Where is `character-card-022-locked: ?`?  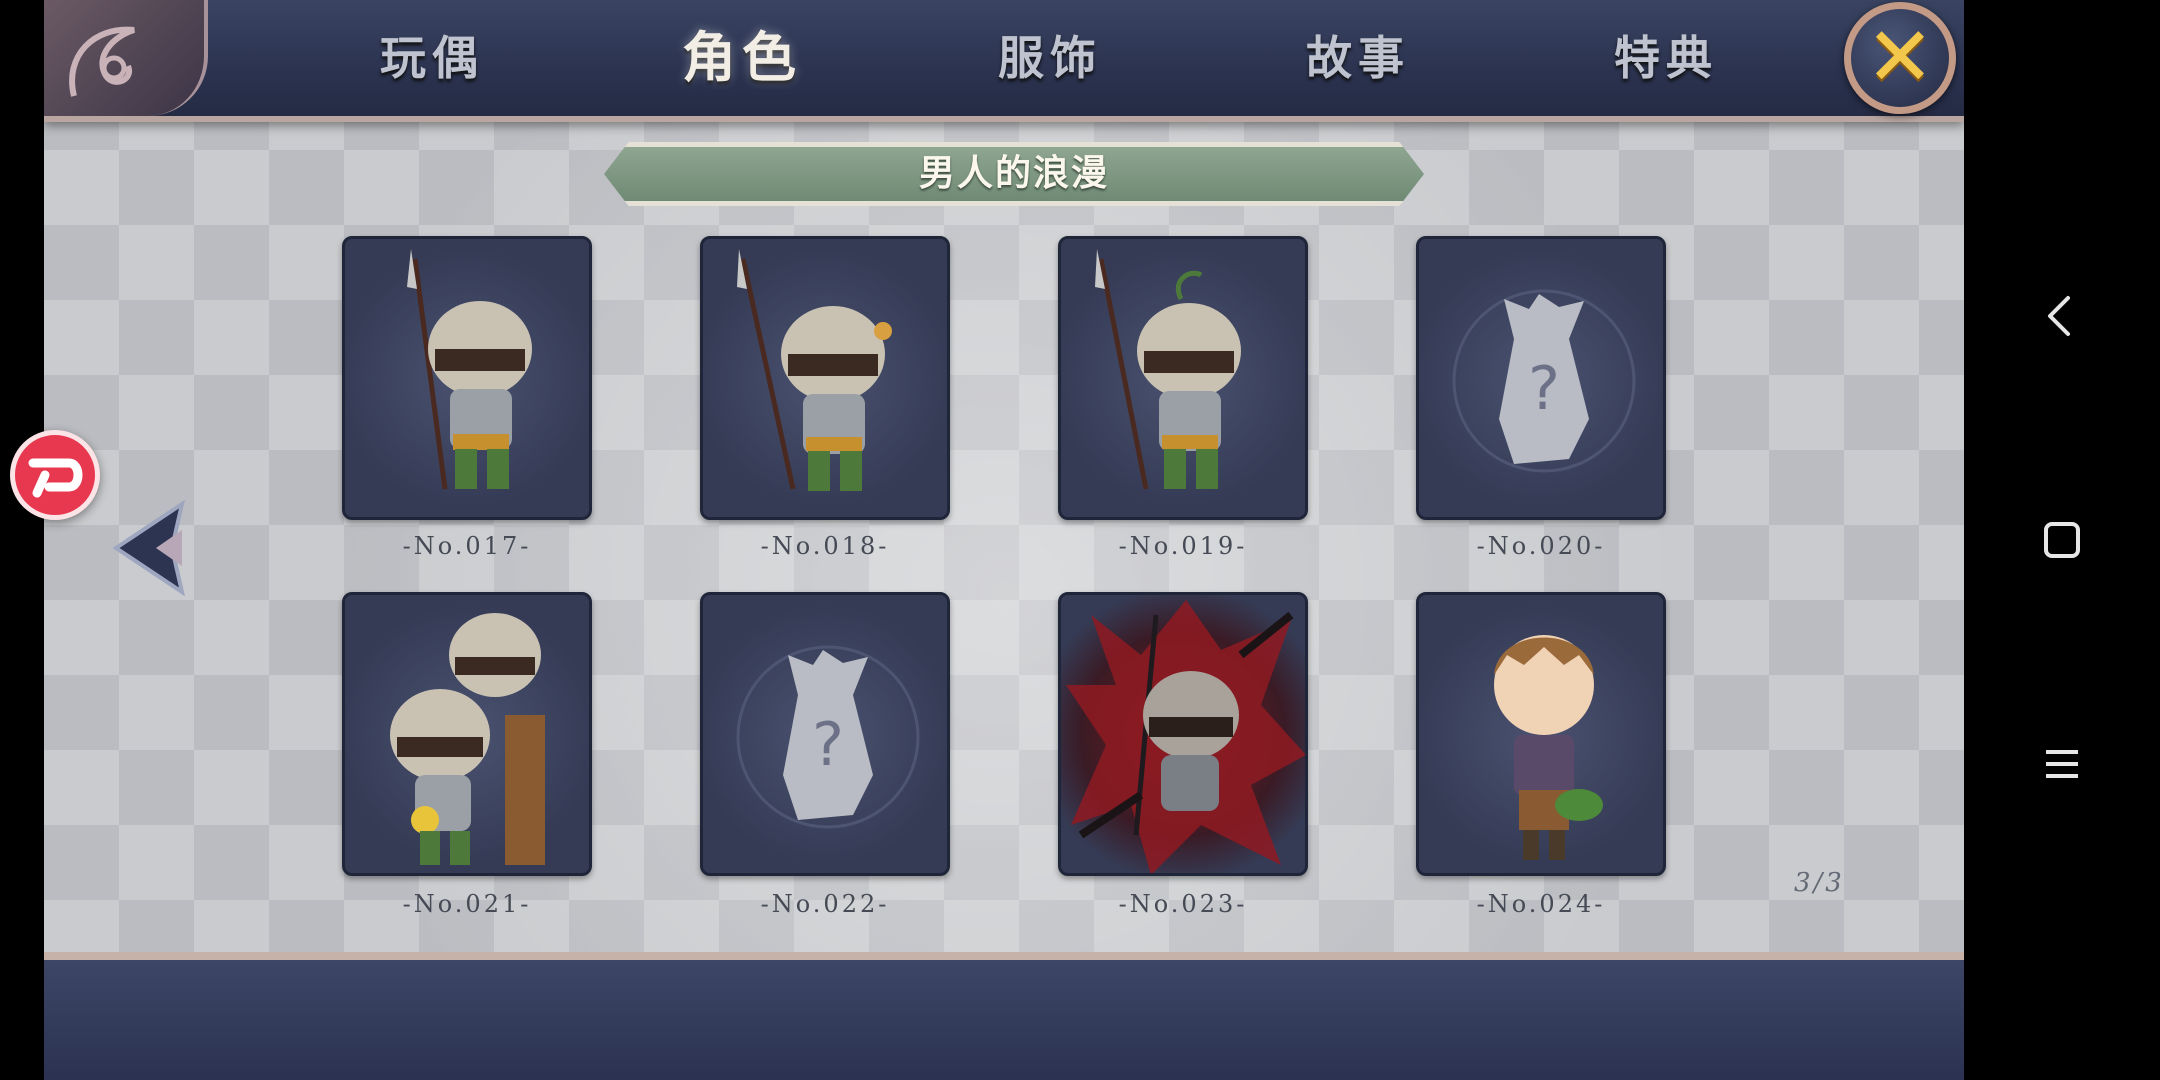 character-card-022-locked: ? is located at coordinates (825, 734).